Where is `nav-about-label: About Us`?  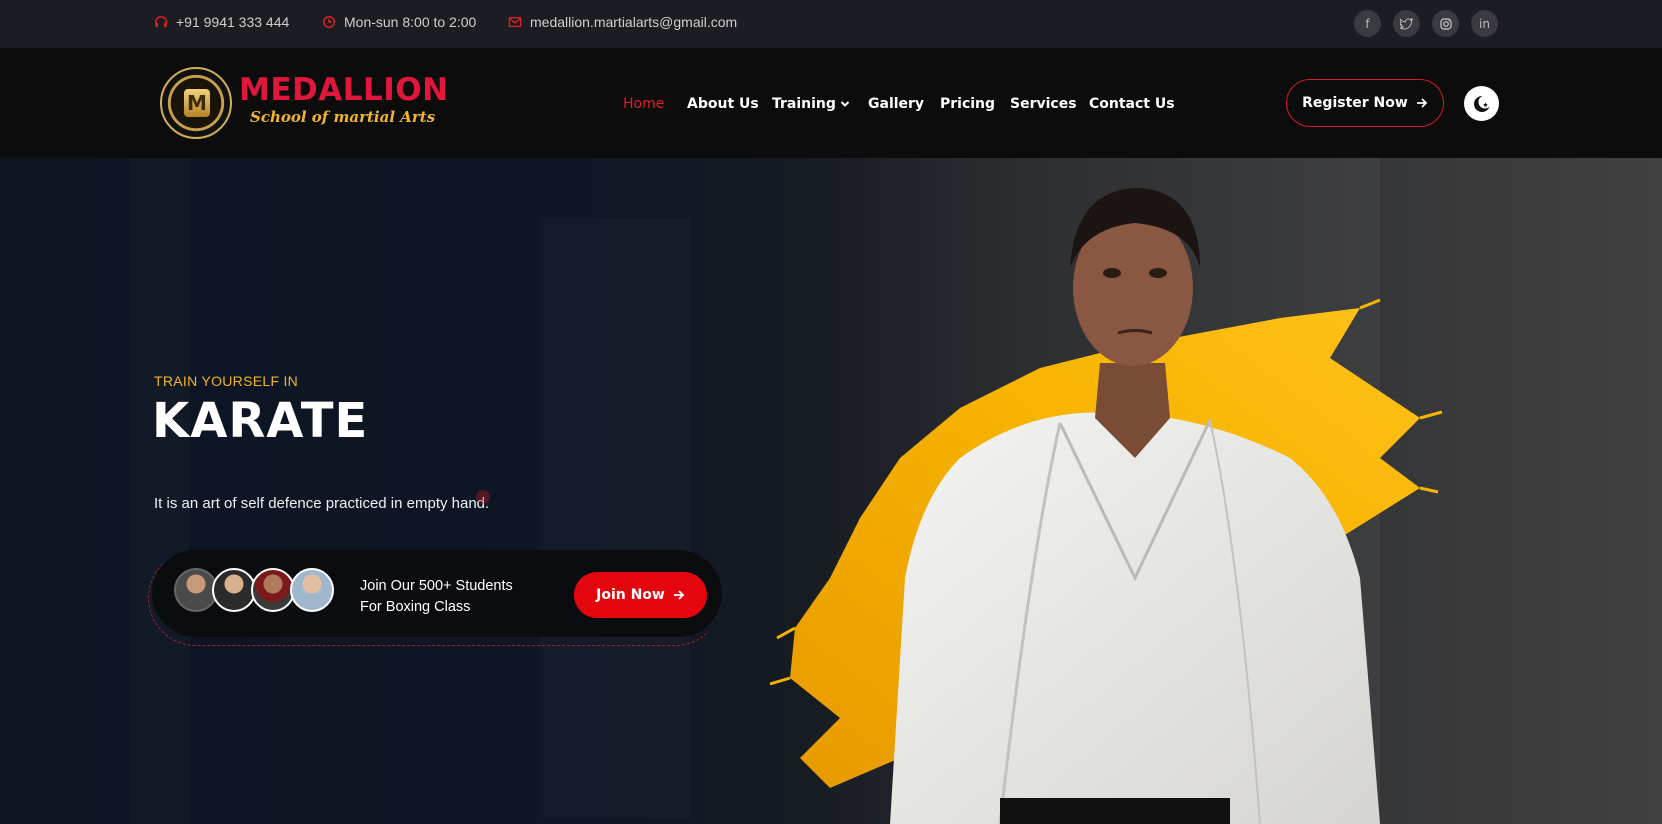
nav-about-label: About Us is located at coordinates (723, 104).